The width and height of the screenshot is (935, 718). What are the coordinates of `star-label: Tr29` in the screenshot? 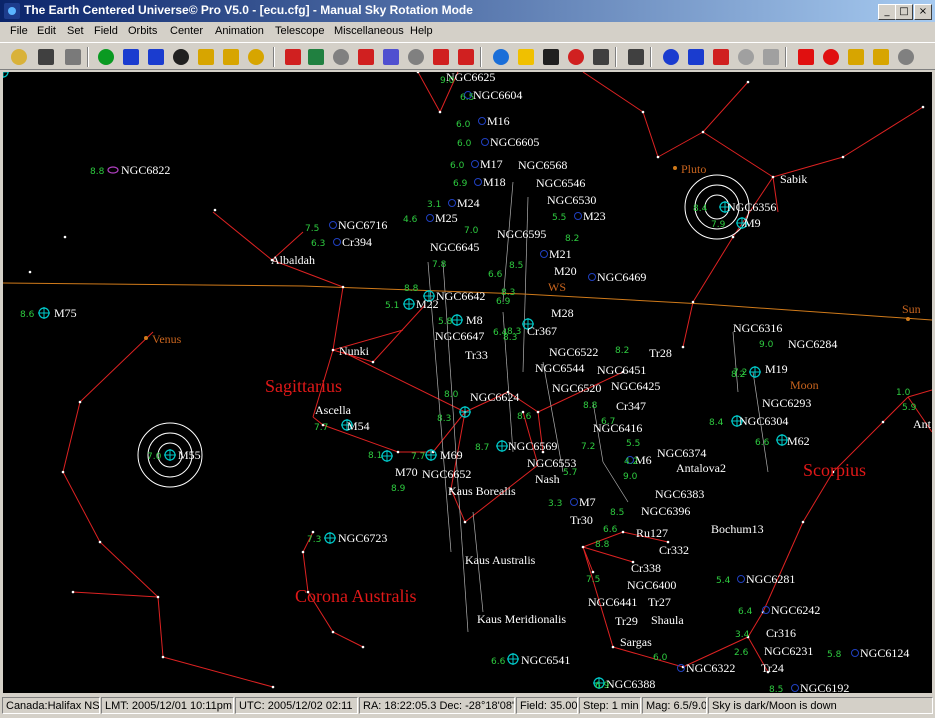 It's located at (626, 621).